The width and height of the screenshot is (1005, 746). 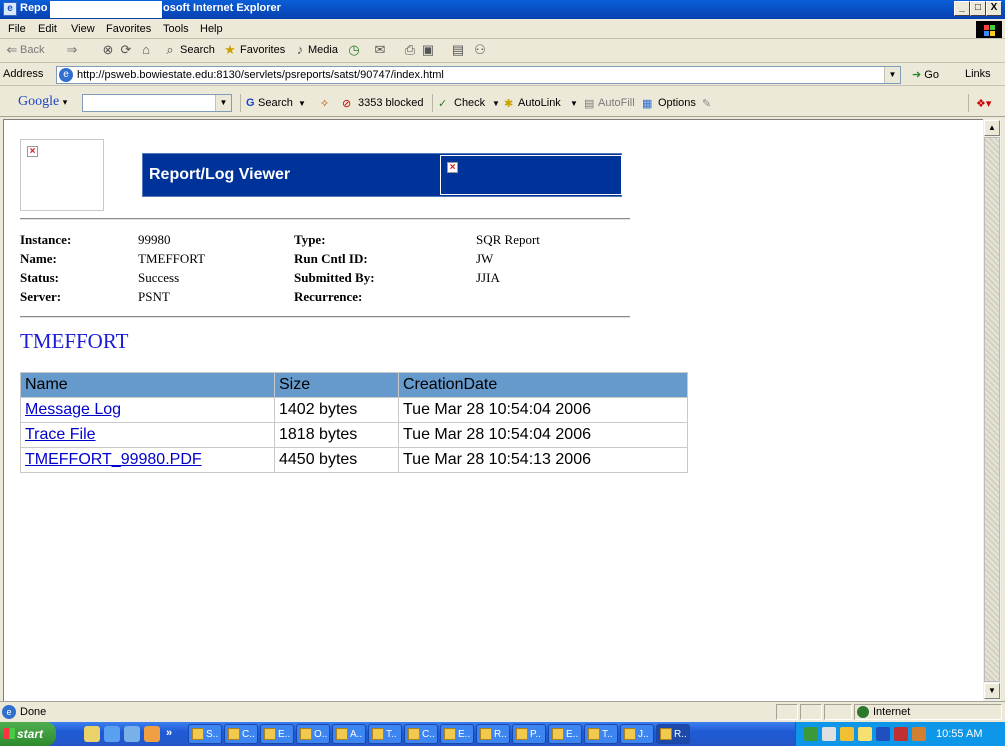 I want to click on discuss-icon: ▤, so click(x=458, y=50).